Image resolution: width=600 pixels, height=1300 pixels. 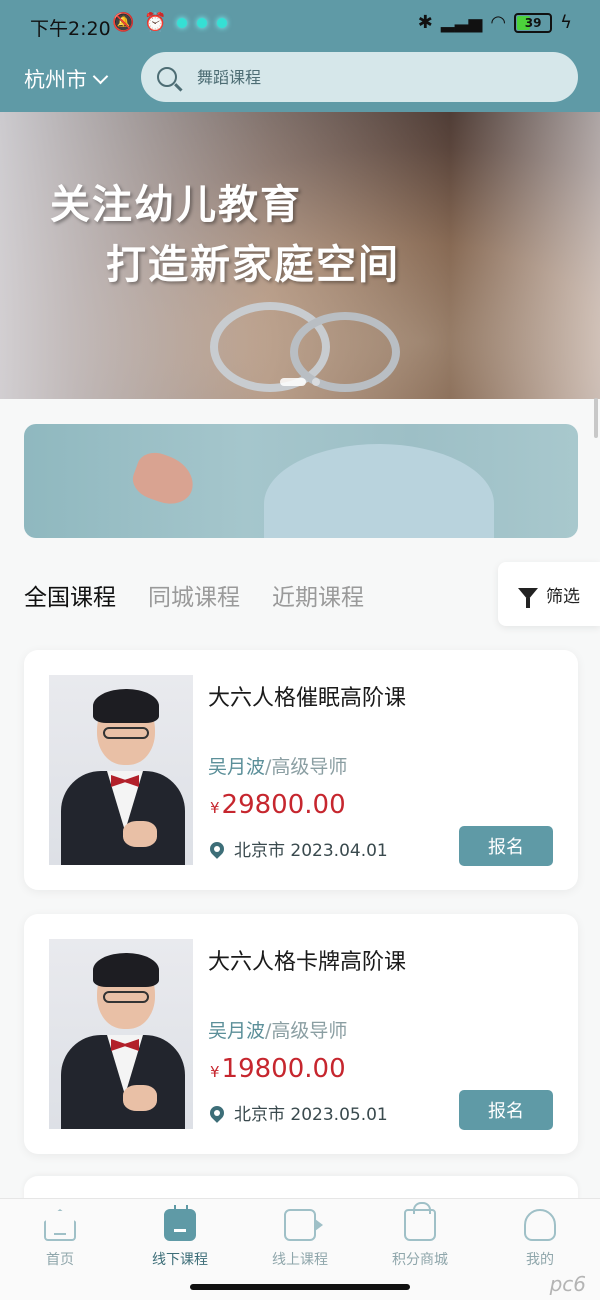 I want to click on charging-icon: ϟ, so click(x=566, y=22).